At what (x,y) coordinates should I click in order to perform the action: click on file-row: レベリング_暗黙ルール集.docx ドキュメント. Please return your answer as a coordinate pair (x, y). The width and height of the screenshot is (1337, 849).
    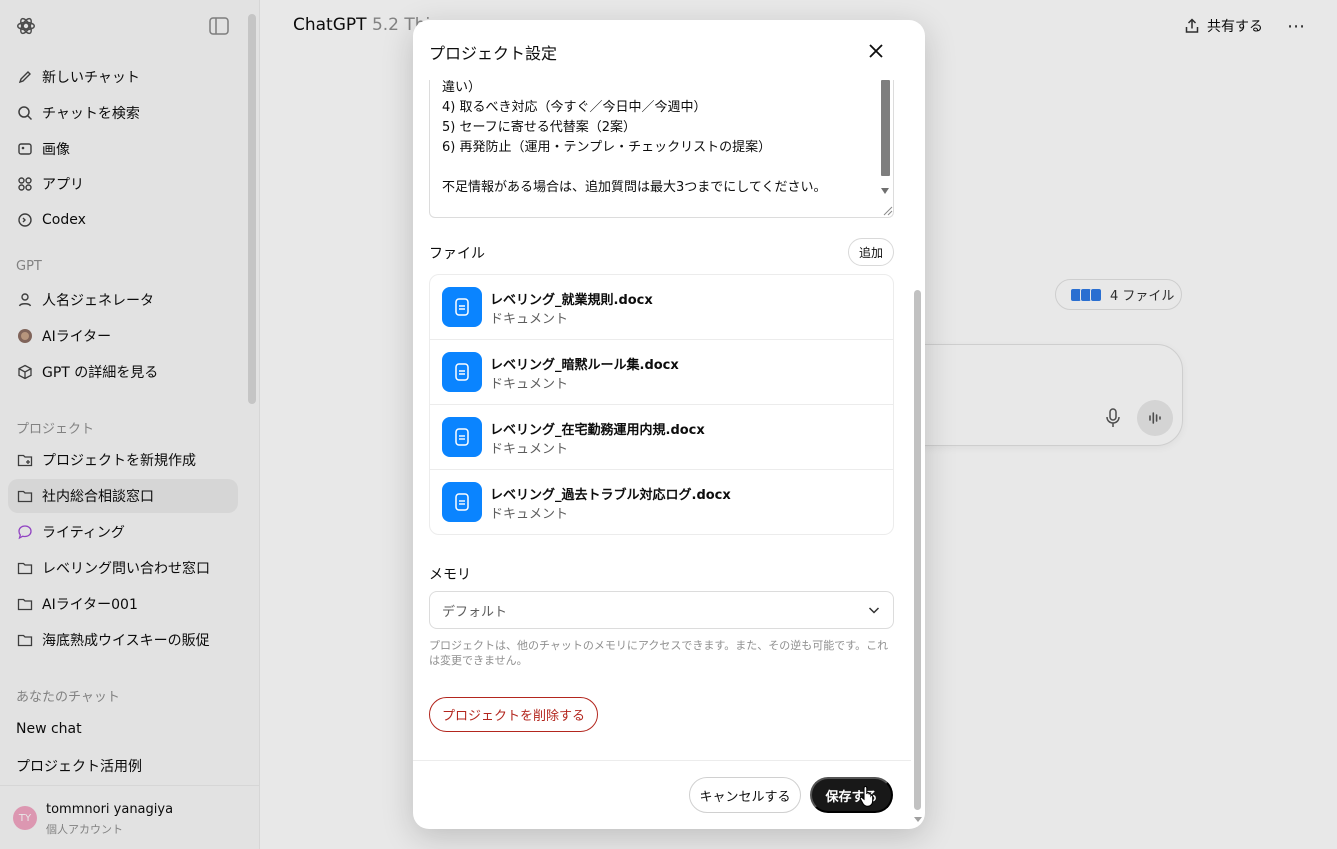
    Looking at the image, I should click on (661, 372).